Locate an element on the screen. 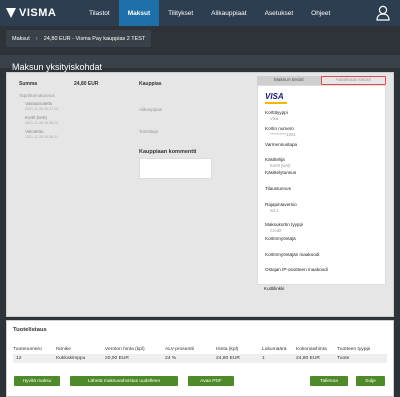 Image resolution: width=400 pixels, height=397 pixels. event-date: 2021-11-26 06:38:31 is located at coordinates (42, 137).